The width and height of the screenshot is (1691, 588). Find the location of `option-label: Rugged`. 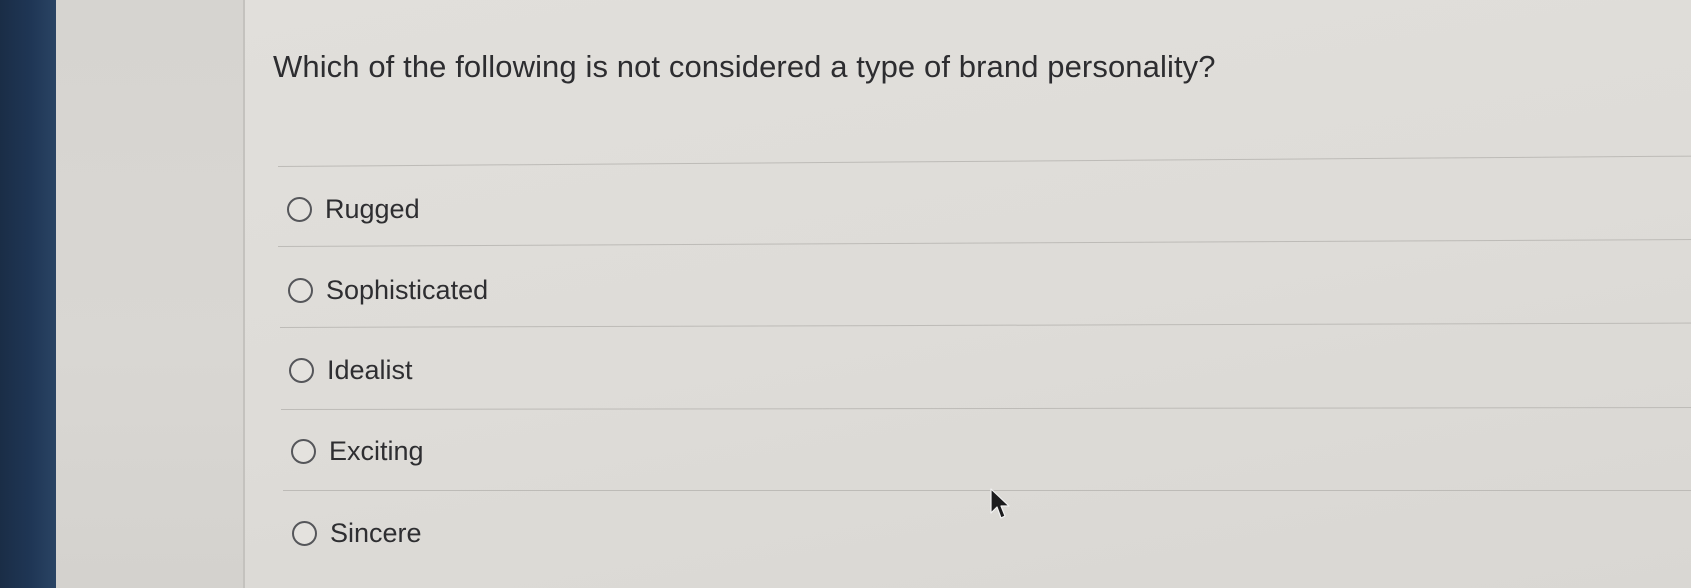

option-label: Rugged is located at coordinates (372, 208).